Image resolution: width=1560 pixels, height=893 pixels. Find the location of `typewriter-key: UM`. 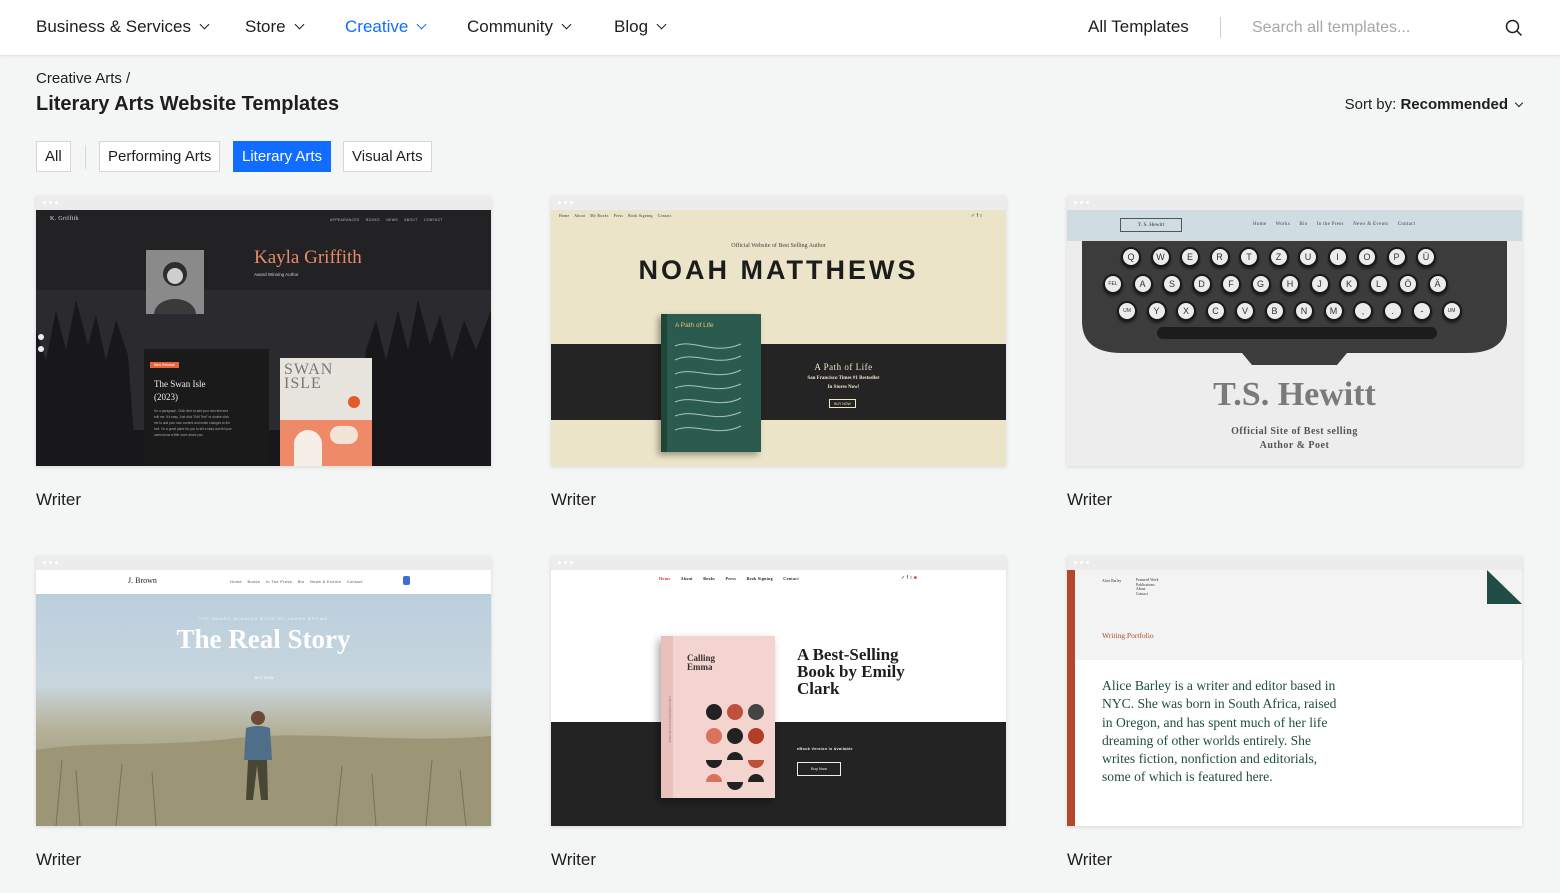

typewriter-key: UM is located at coordinates (1451, 311).